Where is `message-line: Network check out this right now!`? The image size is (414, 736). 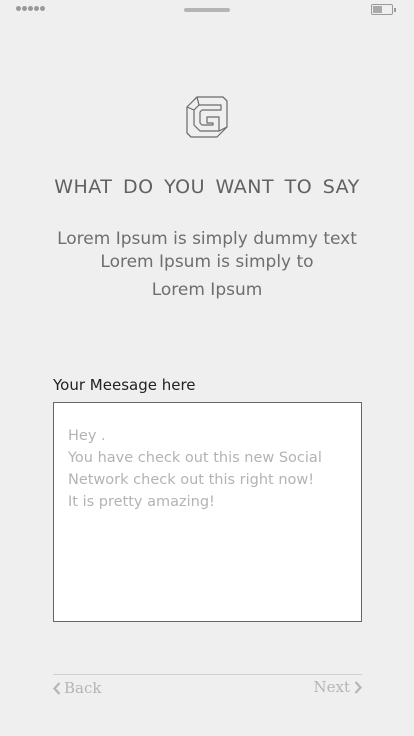 message-line: Network check out this right now! is located at coordinates (191, 480).